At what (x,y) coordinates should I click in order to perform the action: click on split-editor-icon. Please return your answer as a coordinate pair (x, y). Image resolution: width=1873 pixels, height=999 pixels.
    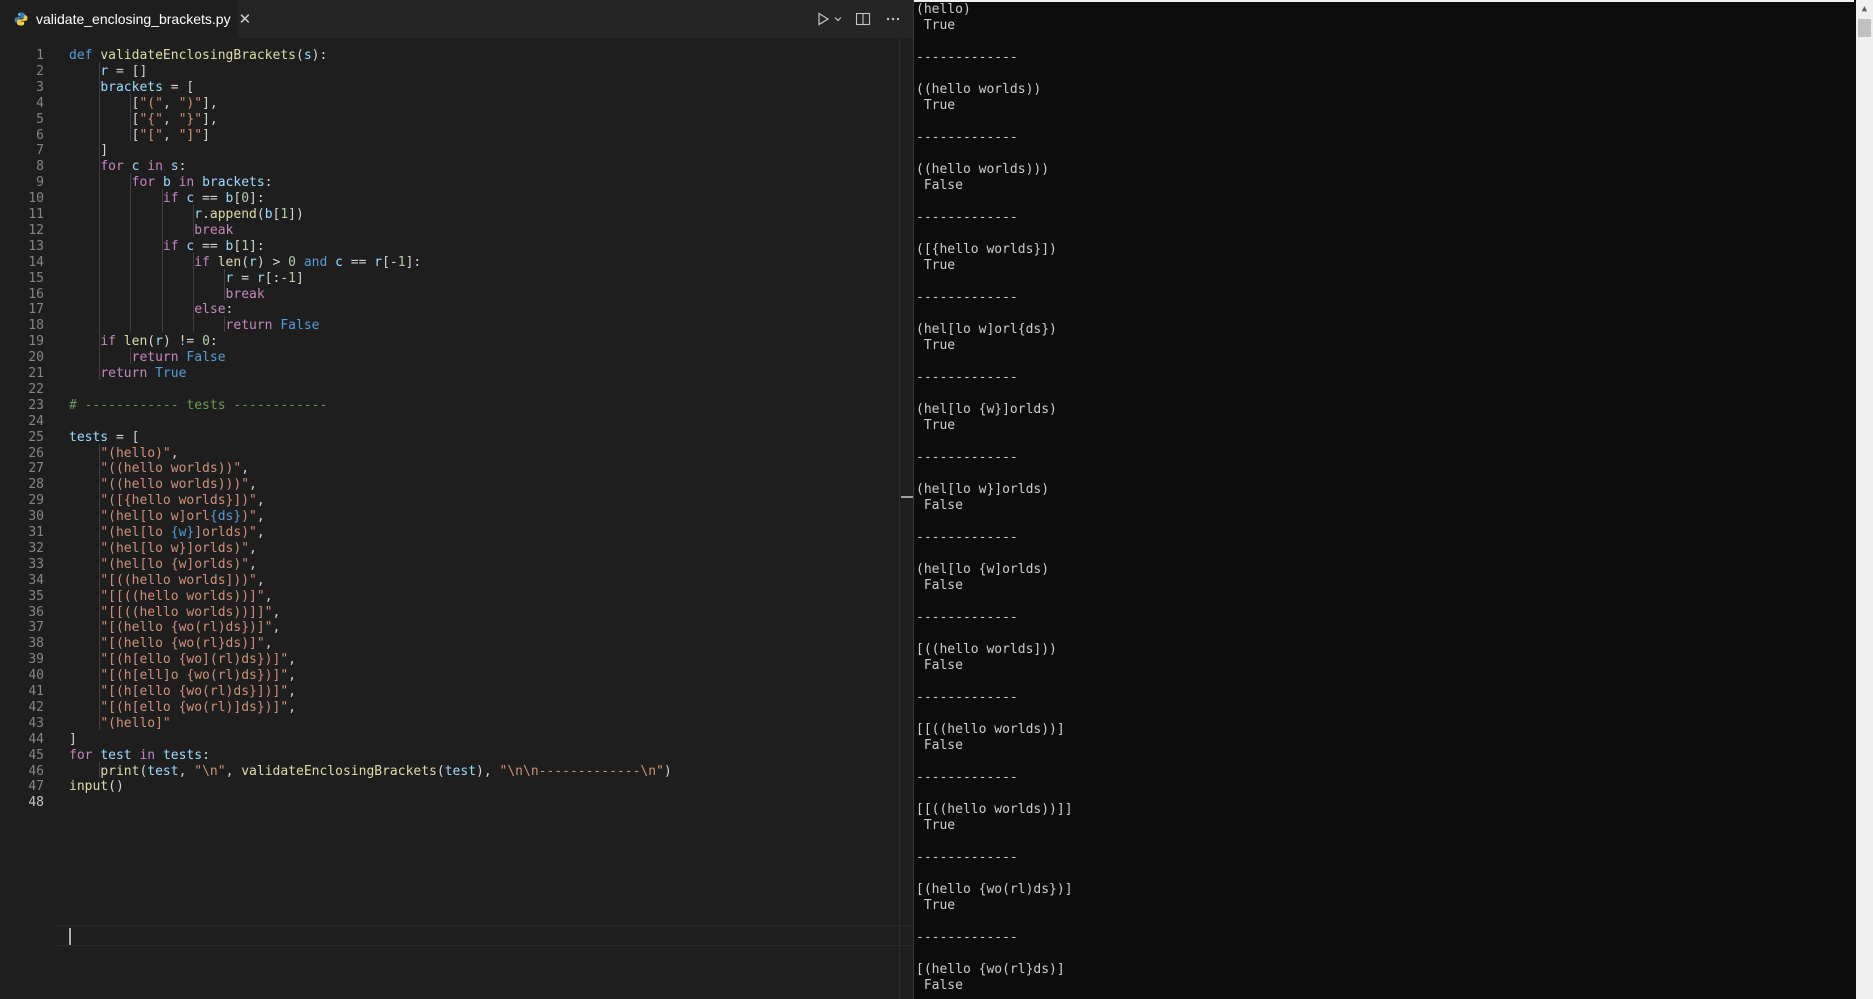
    Looking at the image, I should click on (863, 19).